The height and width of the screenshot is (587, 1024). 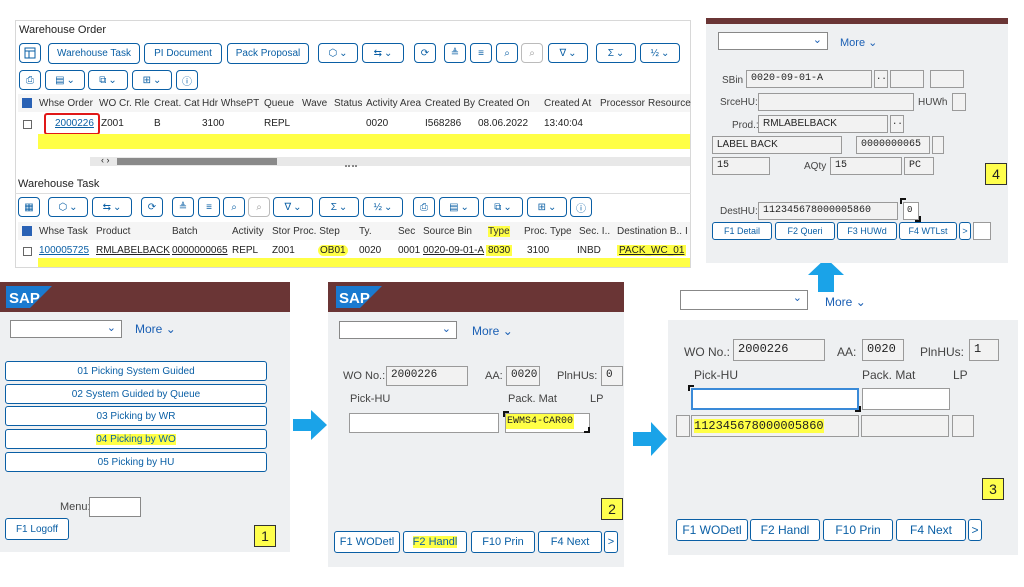 I want to click on wt-grid-button: ▦, so click(x=29, y=207).